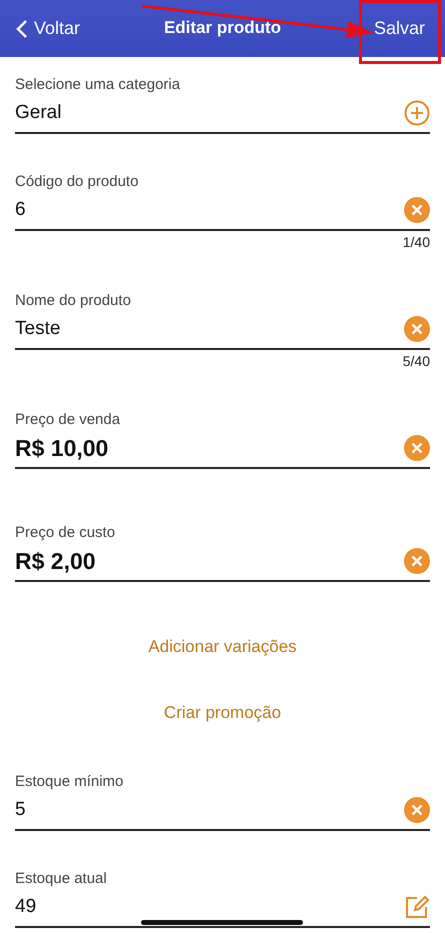  Describe the element at coordinates (222, 330) in the screenshot. I see `text-field: Teste` at that location.